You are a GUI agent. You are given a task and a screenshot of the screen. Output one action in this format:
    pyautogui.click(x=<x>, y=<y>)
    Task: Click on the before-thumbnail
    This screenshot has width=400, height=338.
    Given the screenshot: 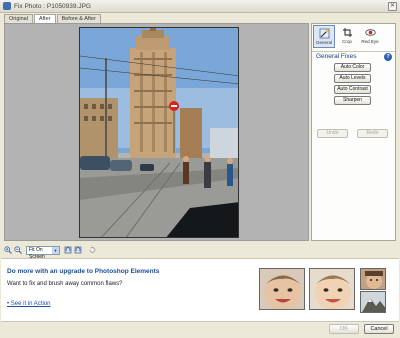 What is the action you would take?
    pyautogui.click(x=282, y=289)
    